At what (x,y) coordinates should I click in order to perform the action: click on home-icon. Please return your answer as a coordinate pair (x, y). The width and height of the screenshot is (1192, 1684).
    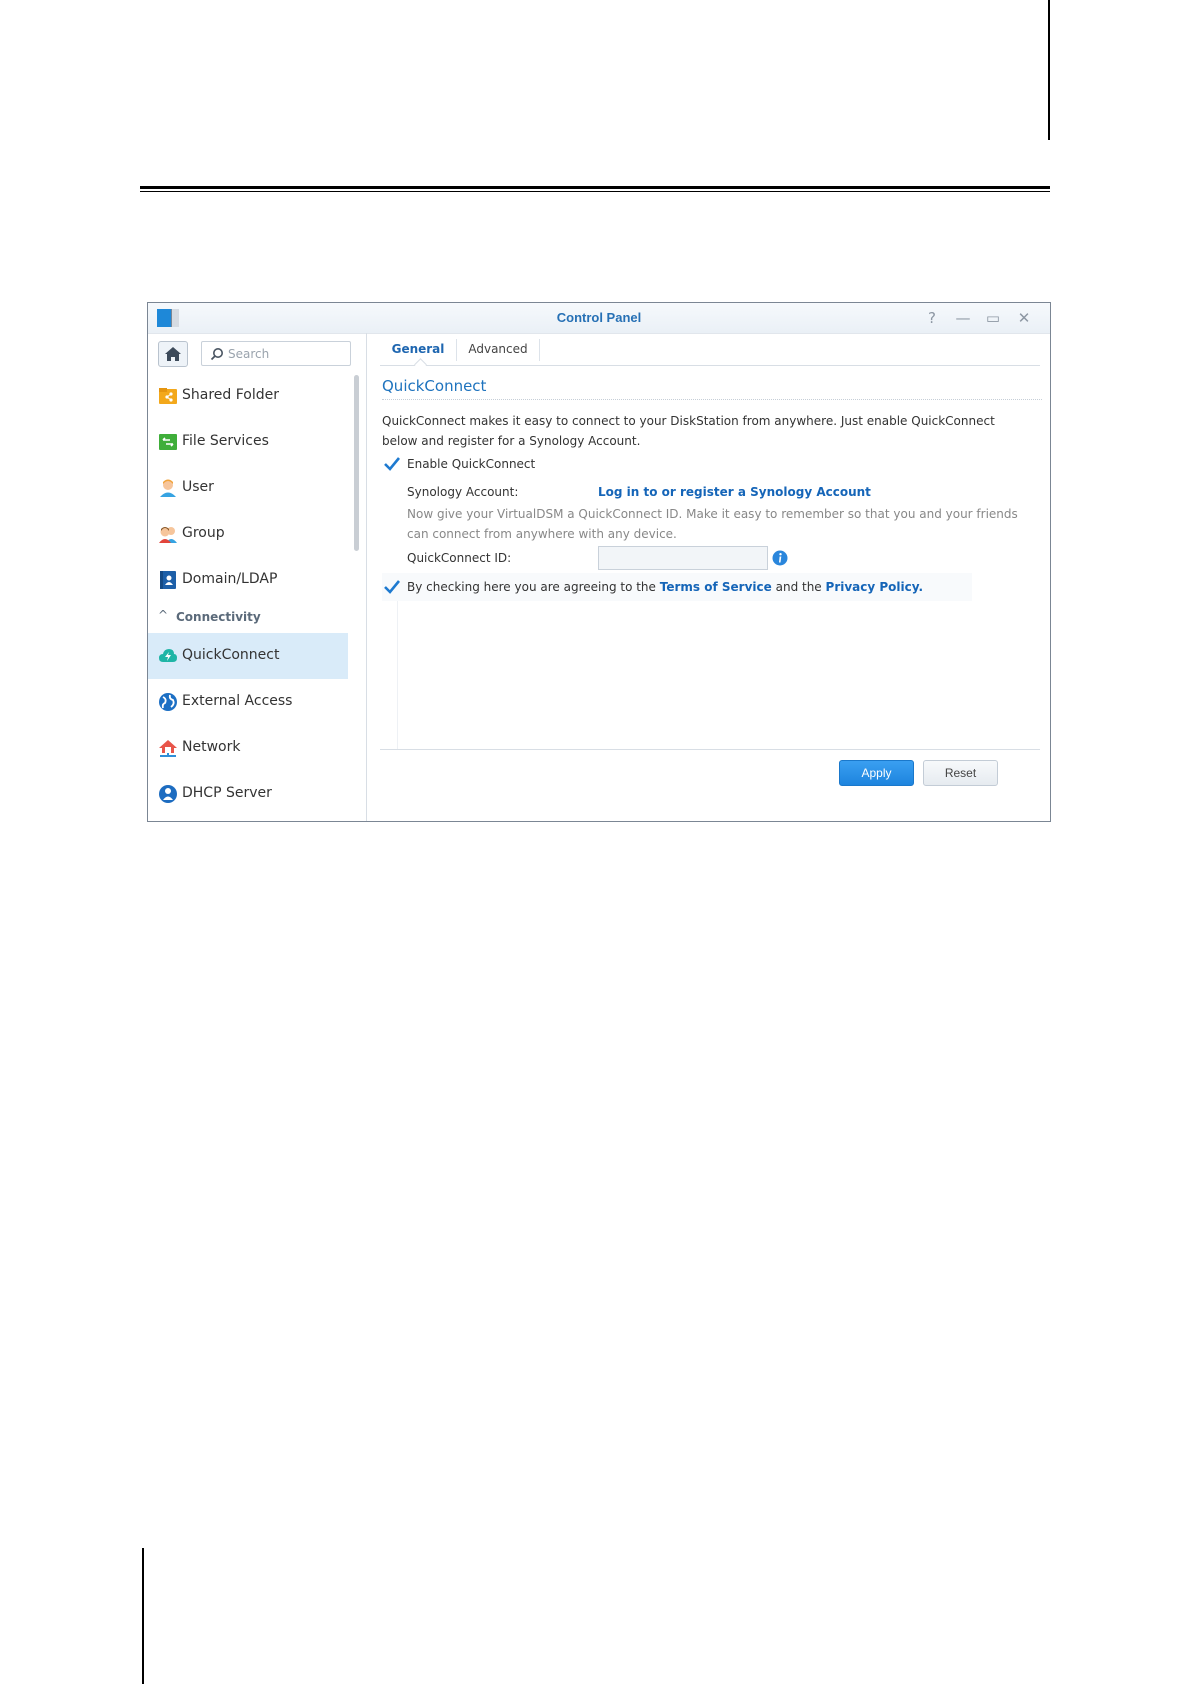
    Looking at the image, I should click on (173, 354).